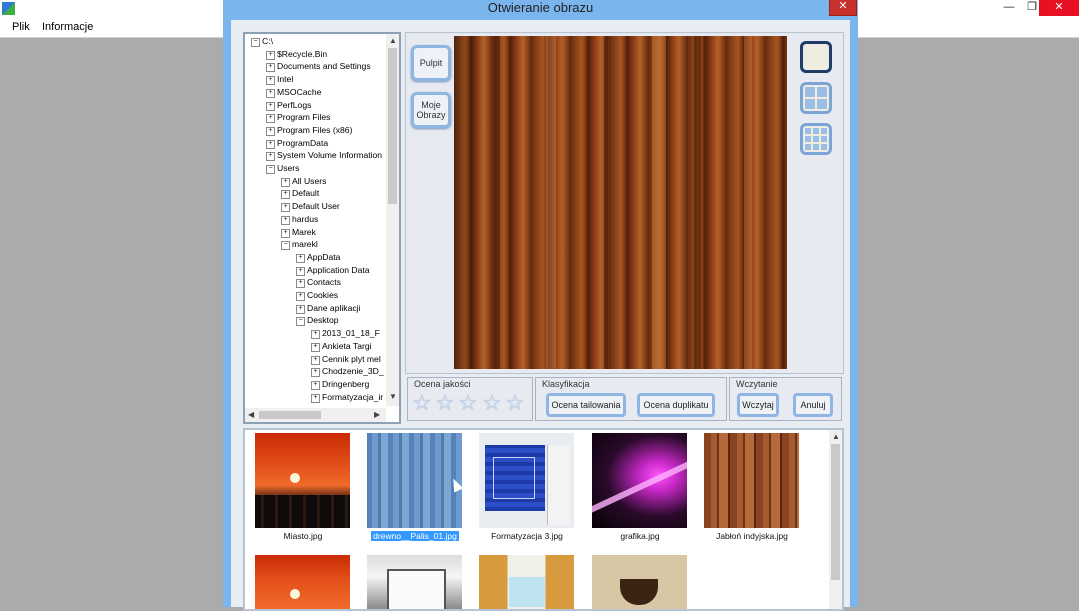 Image resolution: width=1079 pixels, height=611 pixels. I want to click on close-icon: ✕, so click(1059, 8).